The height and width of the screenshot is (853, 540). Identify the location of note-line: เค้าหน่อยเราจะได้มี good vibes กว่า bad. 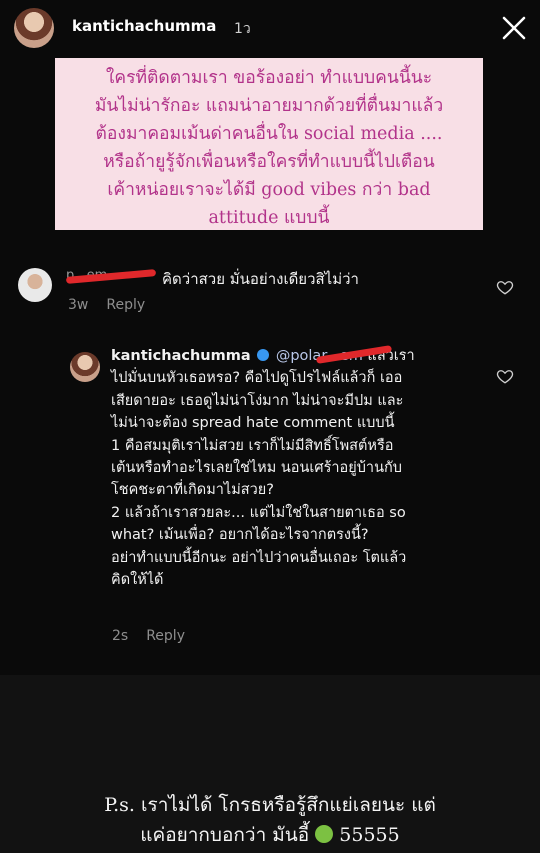
(269, 190).